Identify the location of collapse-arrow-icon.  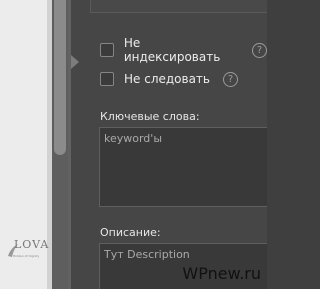
(75, 62).